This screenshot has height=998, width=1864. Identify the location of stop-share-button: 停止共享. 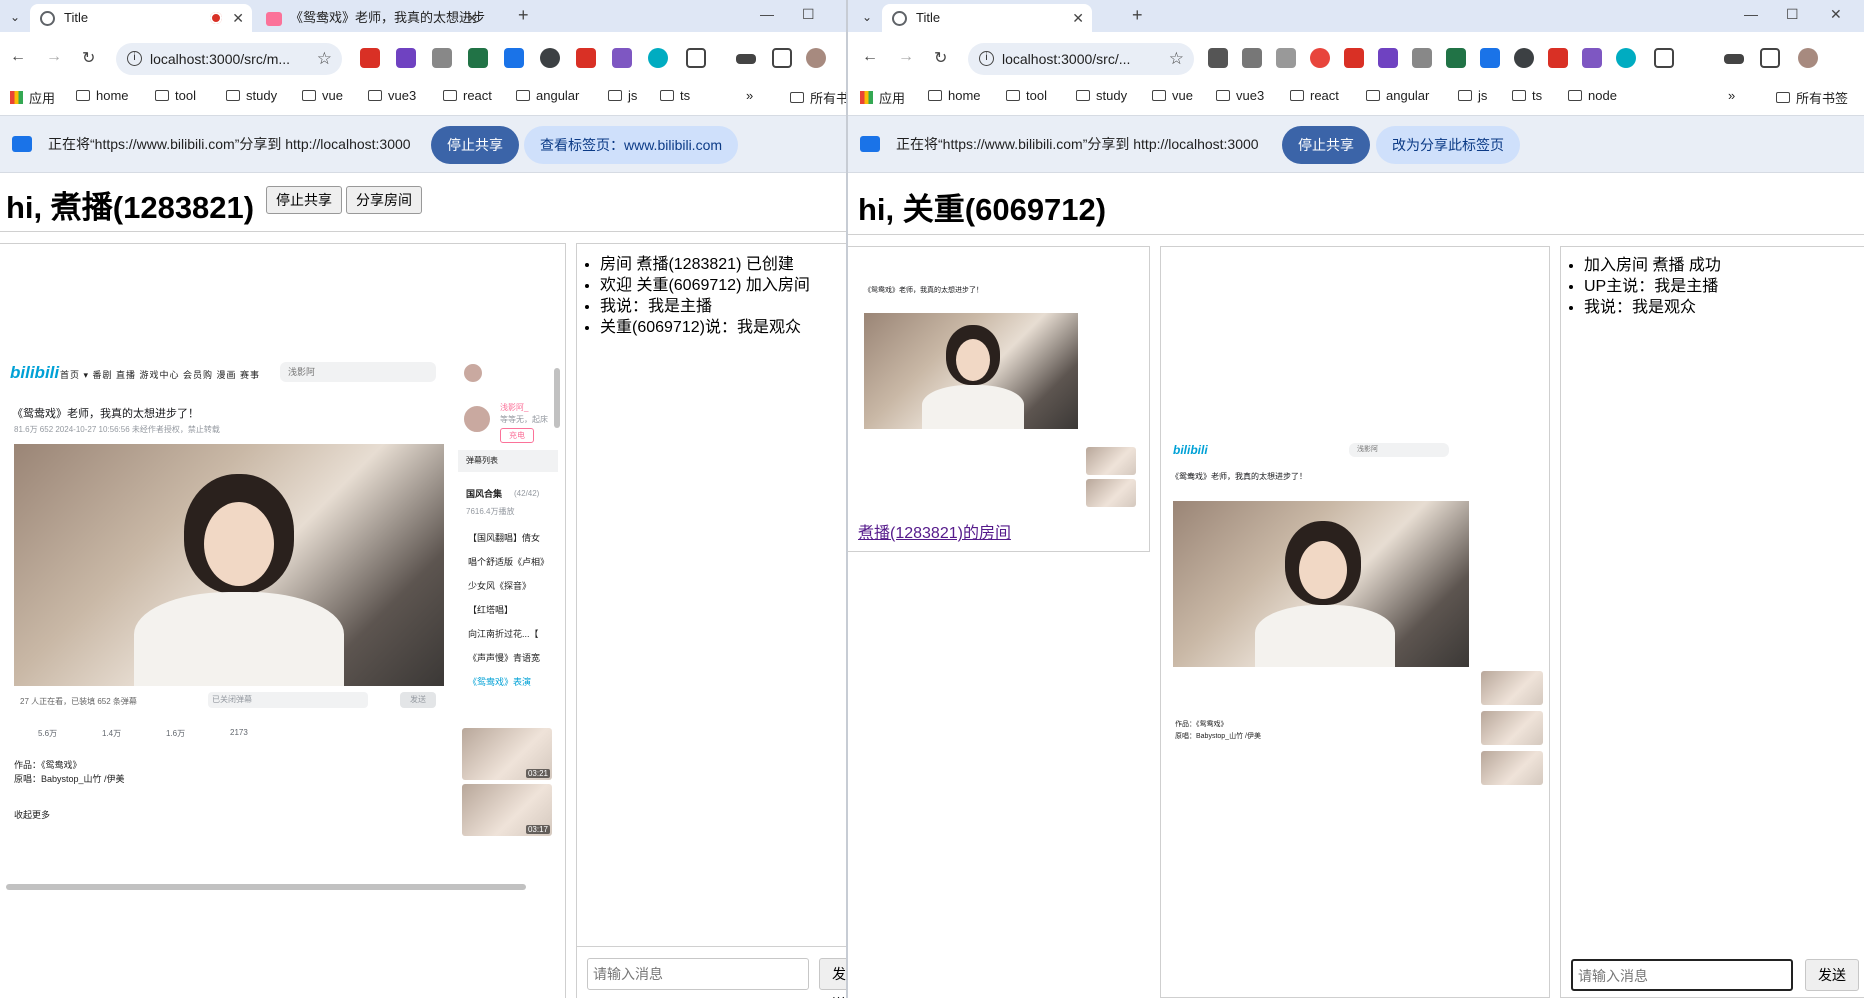
(304, 200).